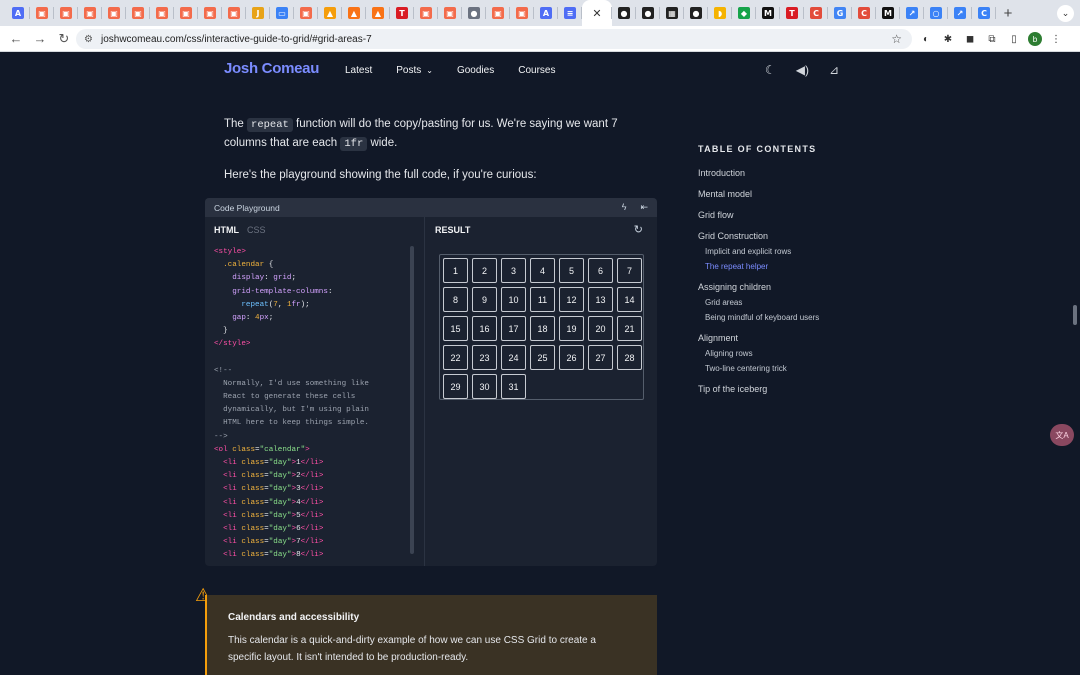 The image size is (1080, 675). What do you see at coordinates (16, 39) in the screenshot?
I see `back-icon: ←` at bounding box center [16, 39].